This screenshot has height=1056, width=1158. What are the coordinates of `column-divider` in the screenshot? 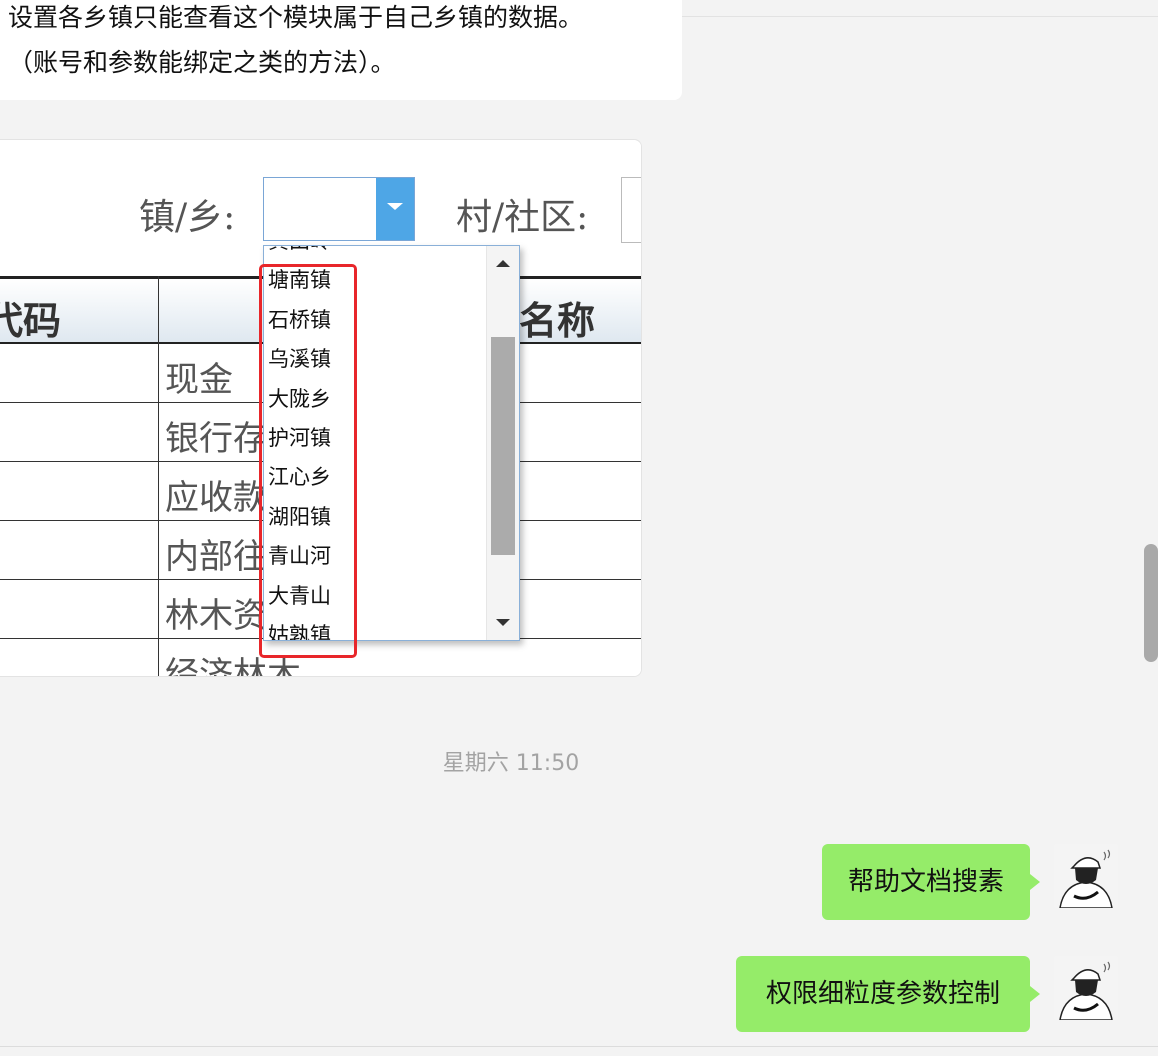 It's located at (158, 476).